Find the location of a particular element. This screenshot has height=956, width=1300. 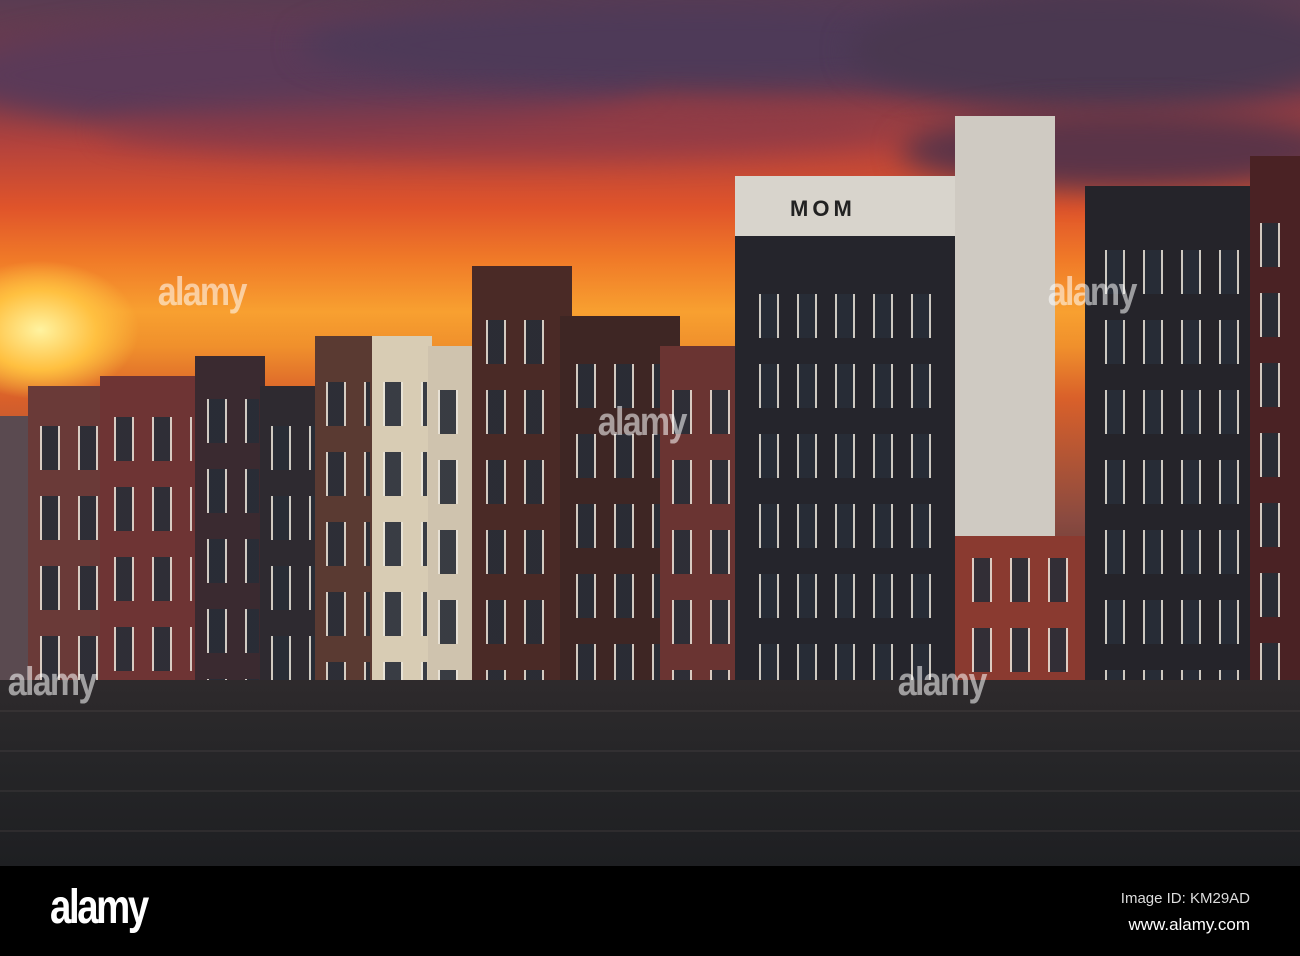

facade-sign: MOM is located at coordinates (823, 208).